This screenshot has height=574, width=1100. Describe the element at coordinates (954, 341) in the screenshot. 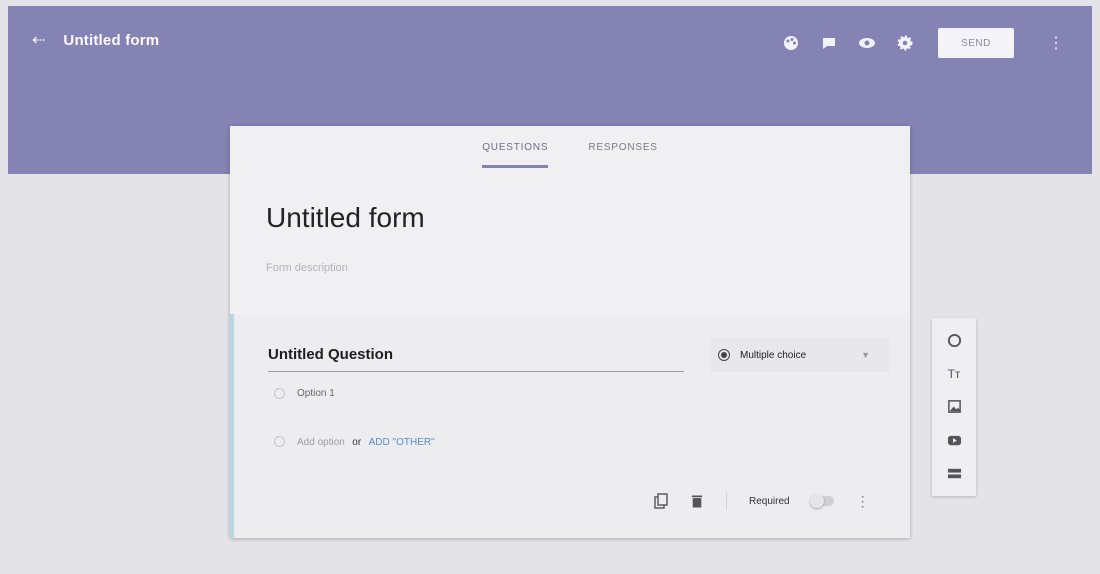

I see `add-question-icon` at that location.